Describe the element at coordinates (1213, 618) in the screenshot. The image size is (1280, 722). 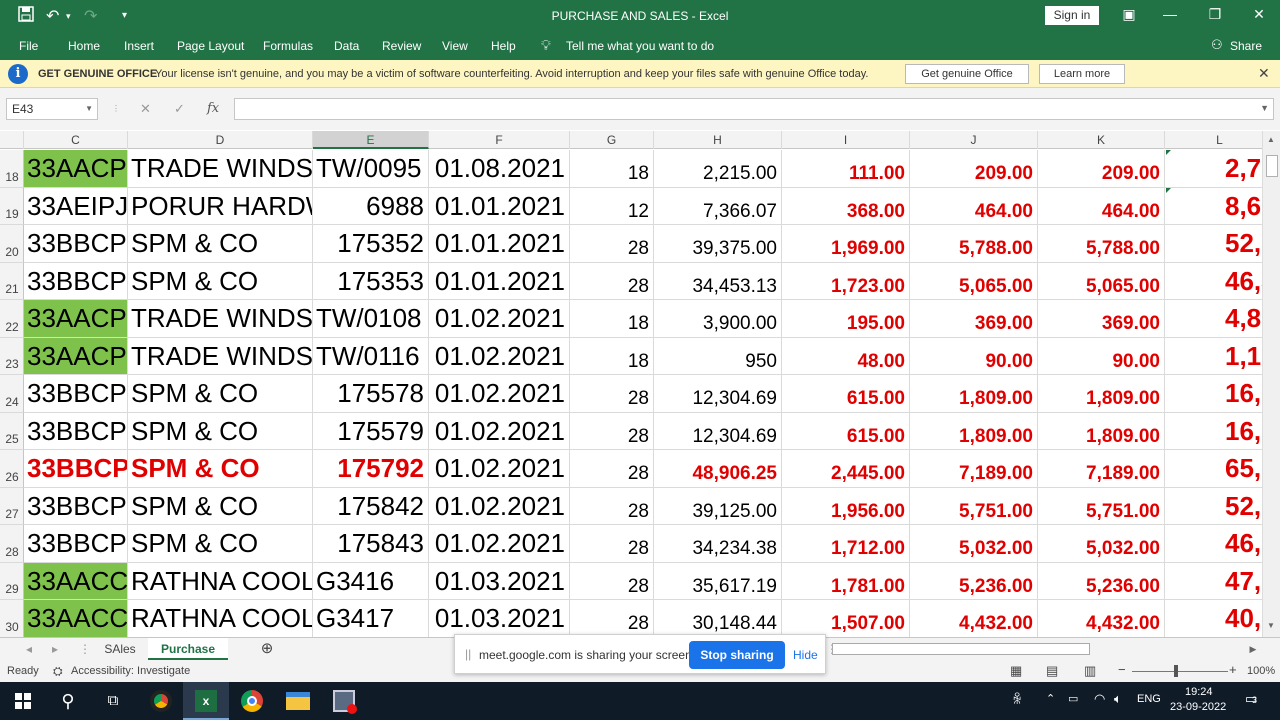
I see `cell-l: 40,5` at that location.